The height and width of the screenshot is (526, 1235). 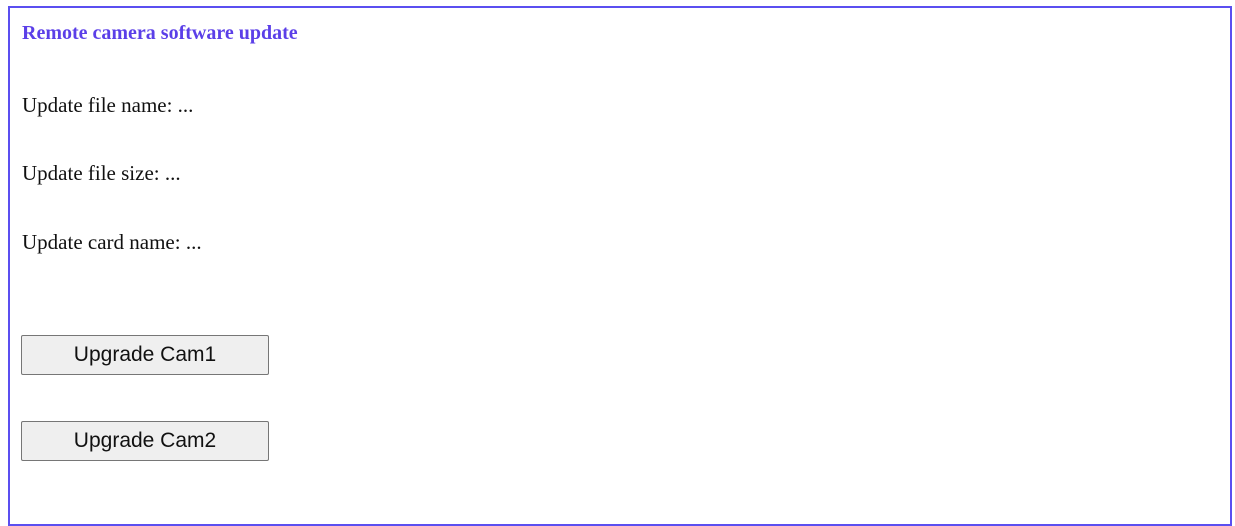 What do you see at coordinates (145, 441) in the screenshot?
I see `upgrade-cam2-button: Upgrade Cam2` at bounding box center [145, 441].